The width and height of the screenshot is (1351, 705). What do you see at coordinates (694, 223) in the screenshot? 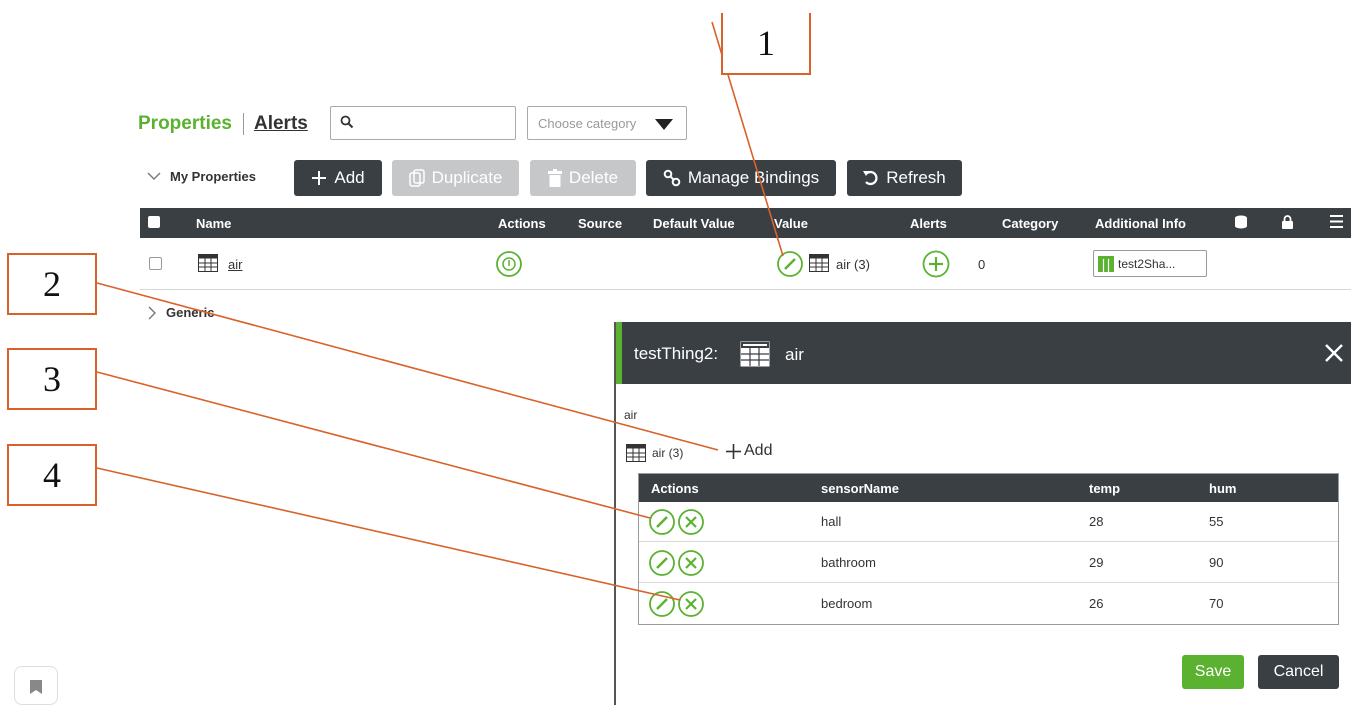
I see `col-default-value: Default Value` at bounding box center [694, 223].